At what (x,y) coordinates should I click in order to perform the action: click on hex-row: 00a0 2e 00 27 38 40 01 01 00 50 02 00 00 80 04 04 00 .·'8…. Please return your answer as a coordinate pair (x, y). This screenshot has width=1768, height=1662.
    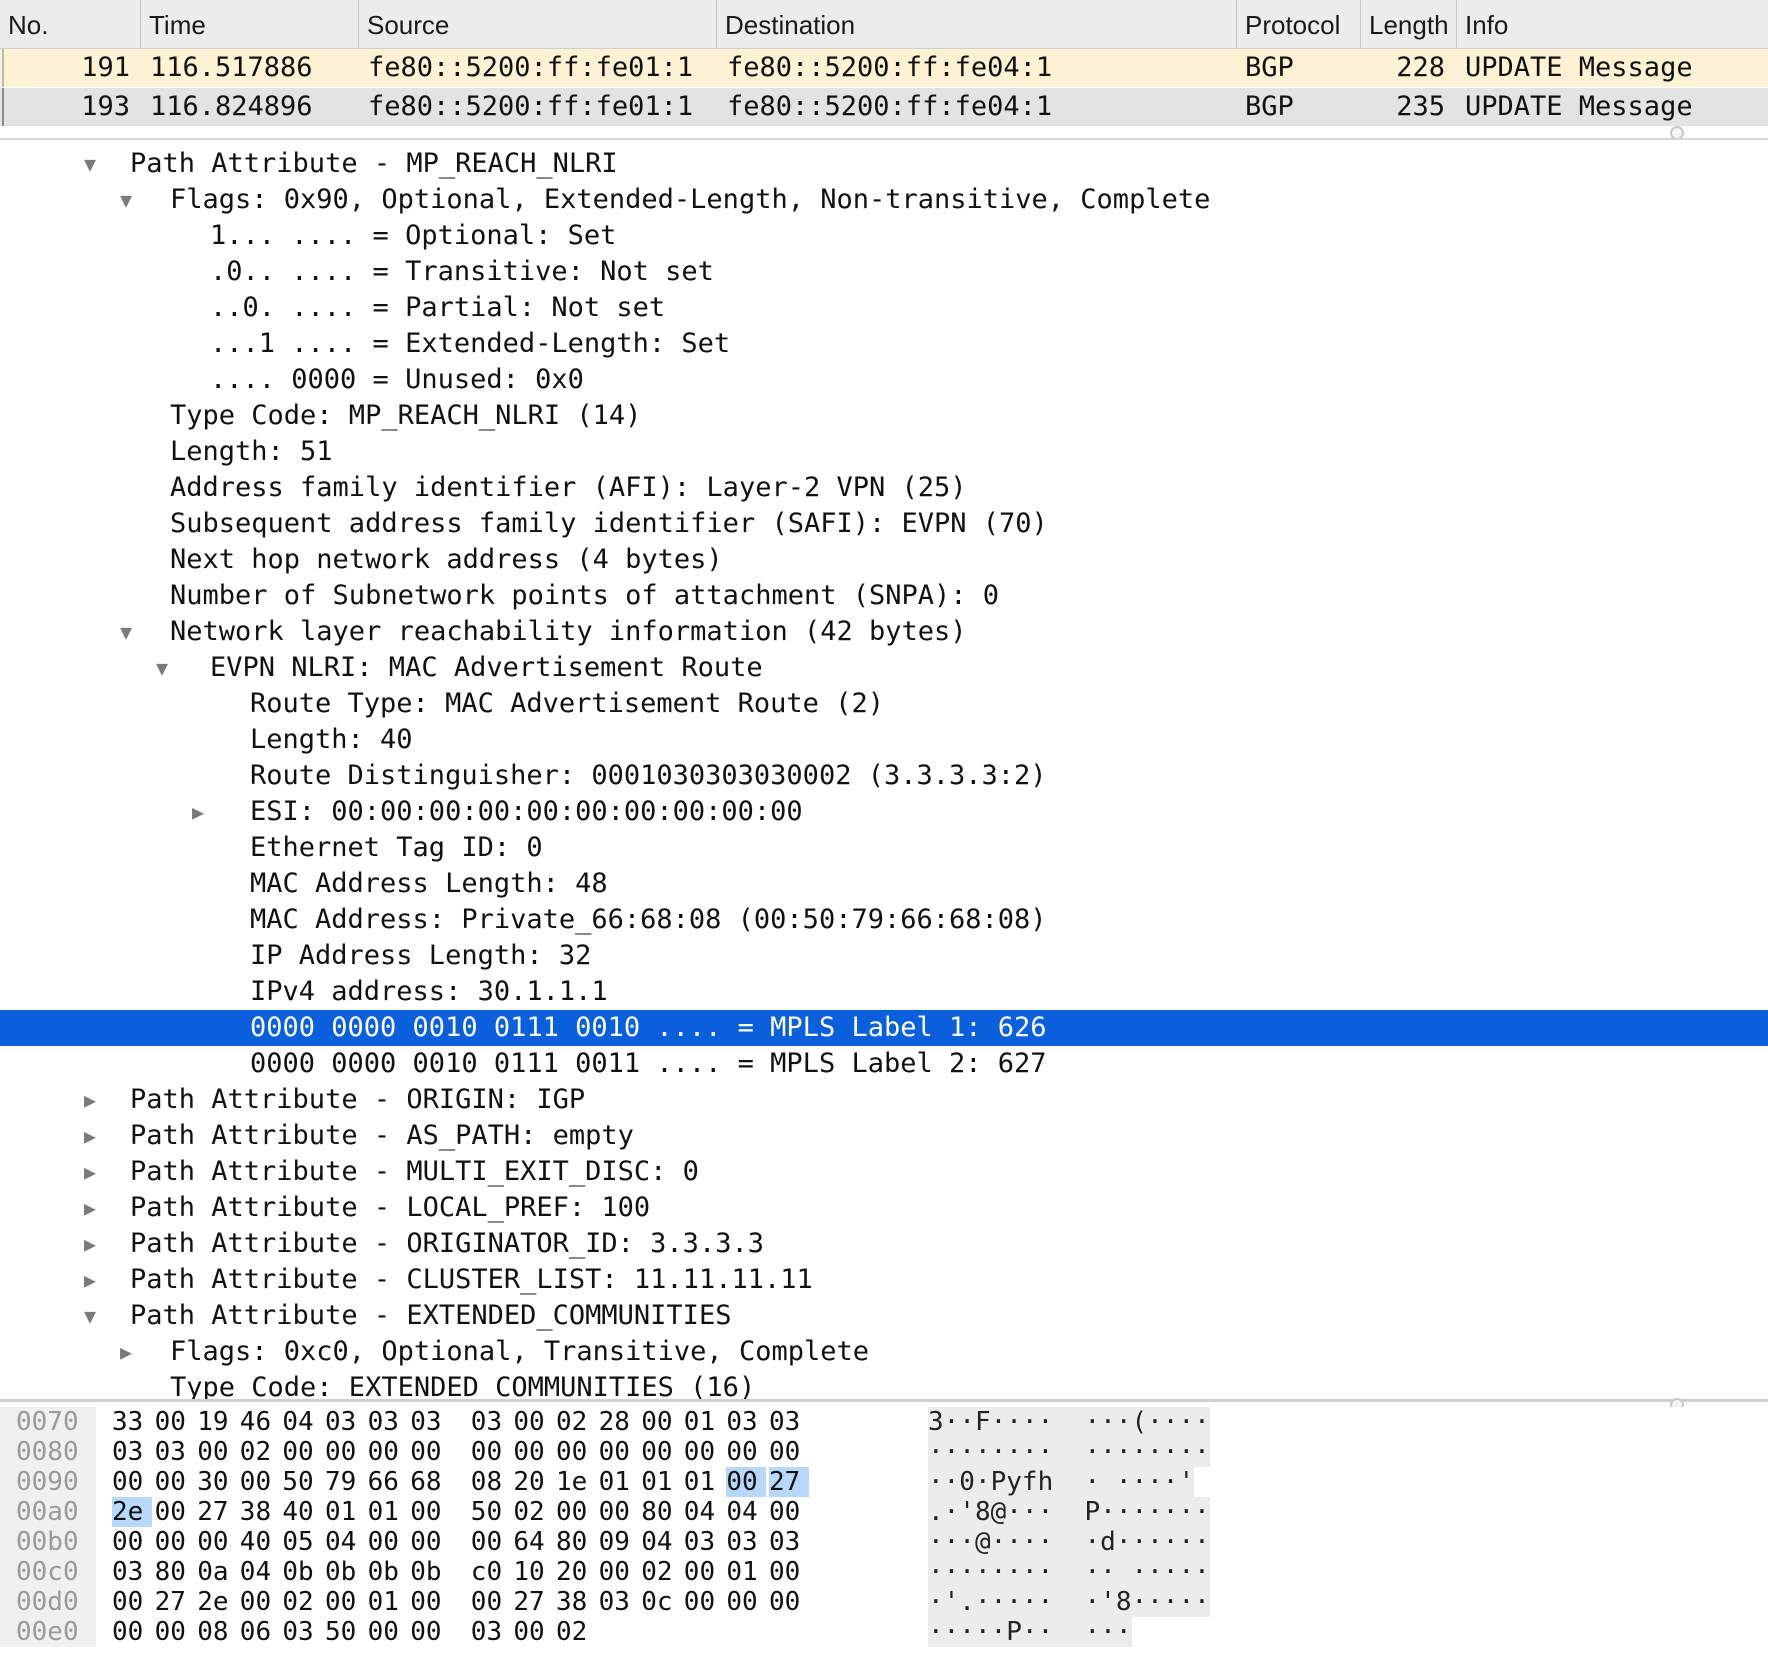
    Looking at the image, I should click on (884, 1512).